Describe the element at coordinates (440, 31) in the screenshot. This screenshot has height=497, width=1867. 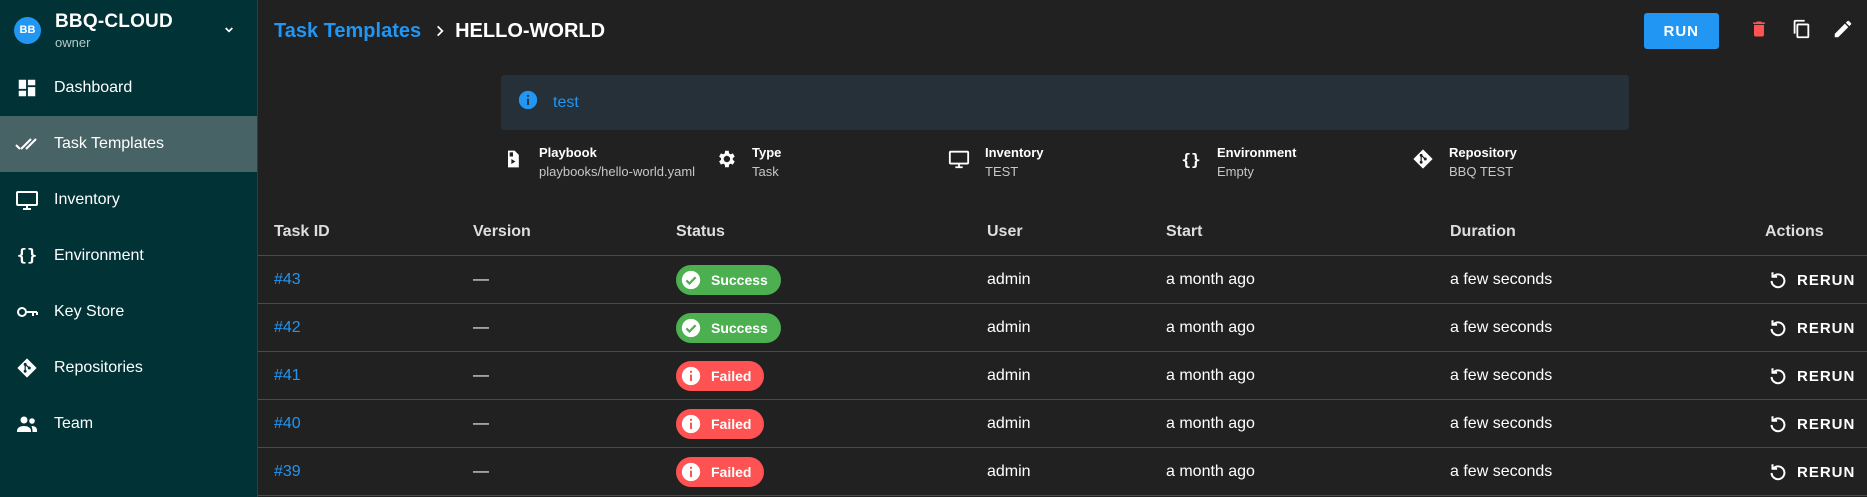
I see `chevron-right-icon` at that location.